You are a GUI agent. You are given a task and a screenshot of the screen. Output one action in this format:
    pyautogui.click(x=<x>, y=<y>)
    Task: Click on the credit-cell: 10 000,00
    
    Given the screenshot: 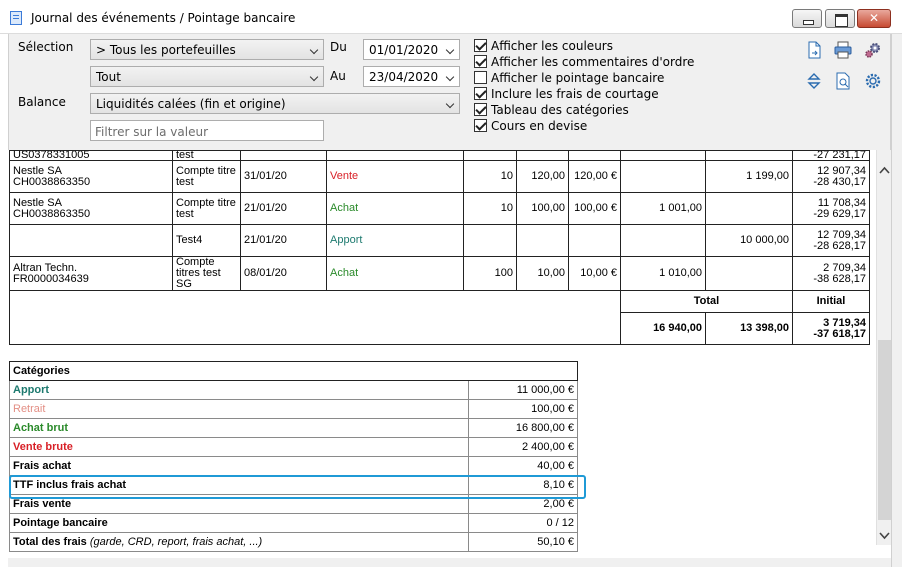 What is the action you would take?
    pyautogui.click(x=749, y=240)
    